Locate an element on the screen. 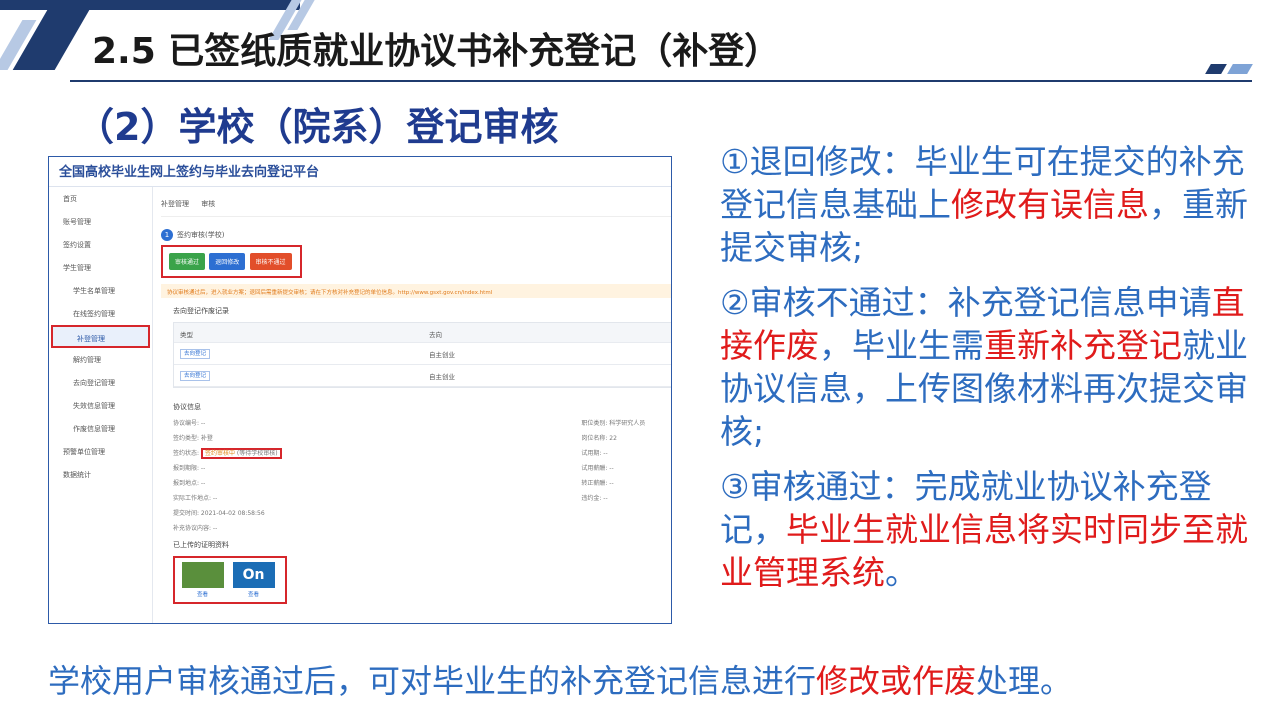  status-note: (等待学校审核) is located at coordinates (257, 453).